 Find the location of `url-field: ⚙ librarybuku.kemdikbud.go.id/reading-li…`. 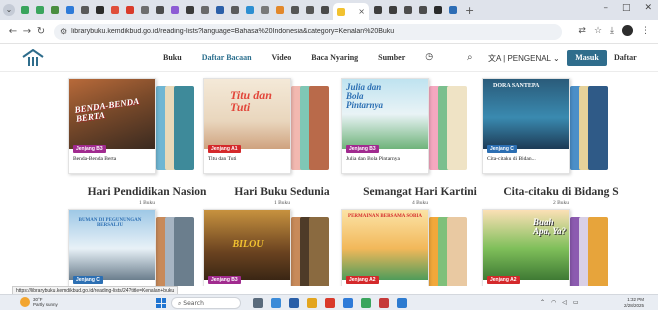

url-field: ⚙ librarybuku.kemdikbud.go.id/reading-li… is located at coordinates (308, 31).